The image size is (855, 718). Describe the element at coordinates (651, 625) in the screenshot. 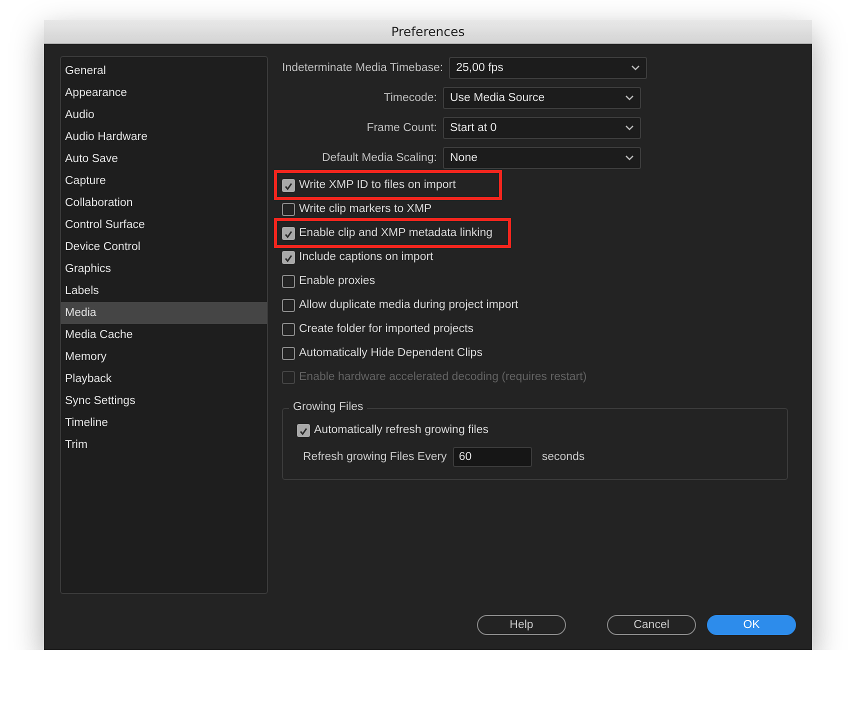

I see `dialog-button: Cancel` at that location.